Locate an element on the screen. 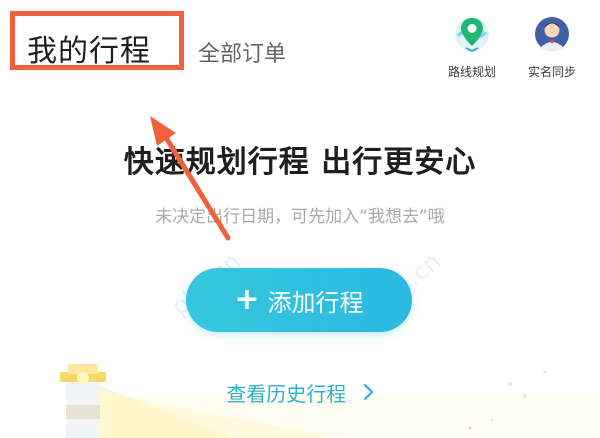 This screenshot has height=438, width=600. hero-headline: 快速规划行程 出行更安心 is located at coordinates (300, 162).